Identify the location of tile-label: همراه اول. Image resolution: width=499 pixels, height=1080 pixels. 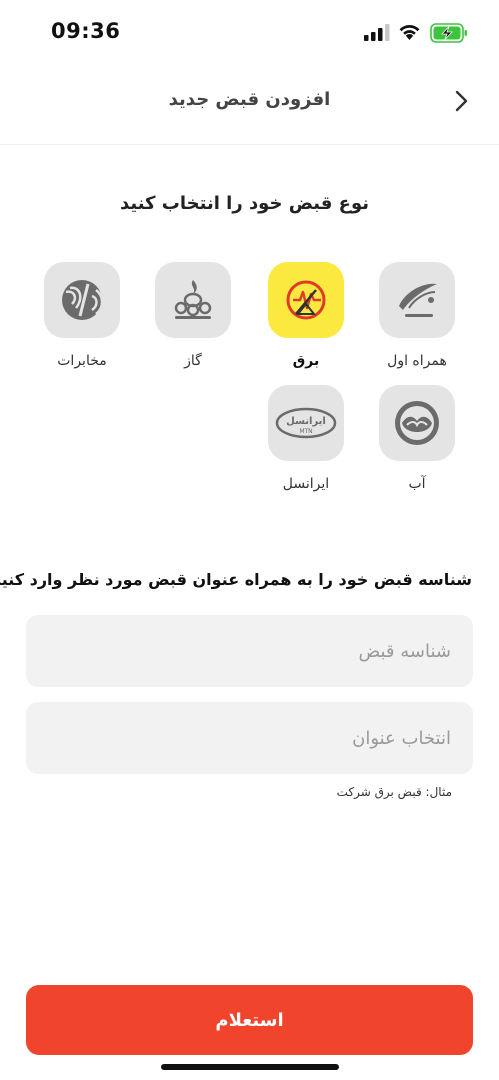
(417, 361).